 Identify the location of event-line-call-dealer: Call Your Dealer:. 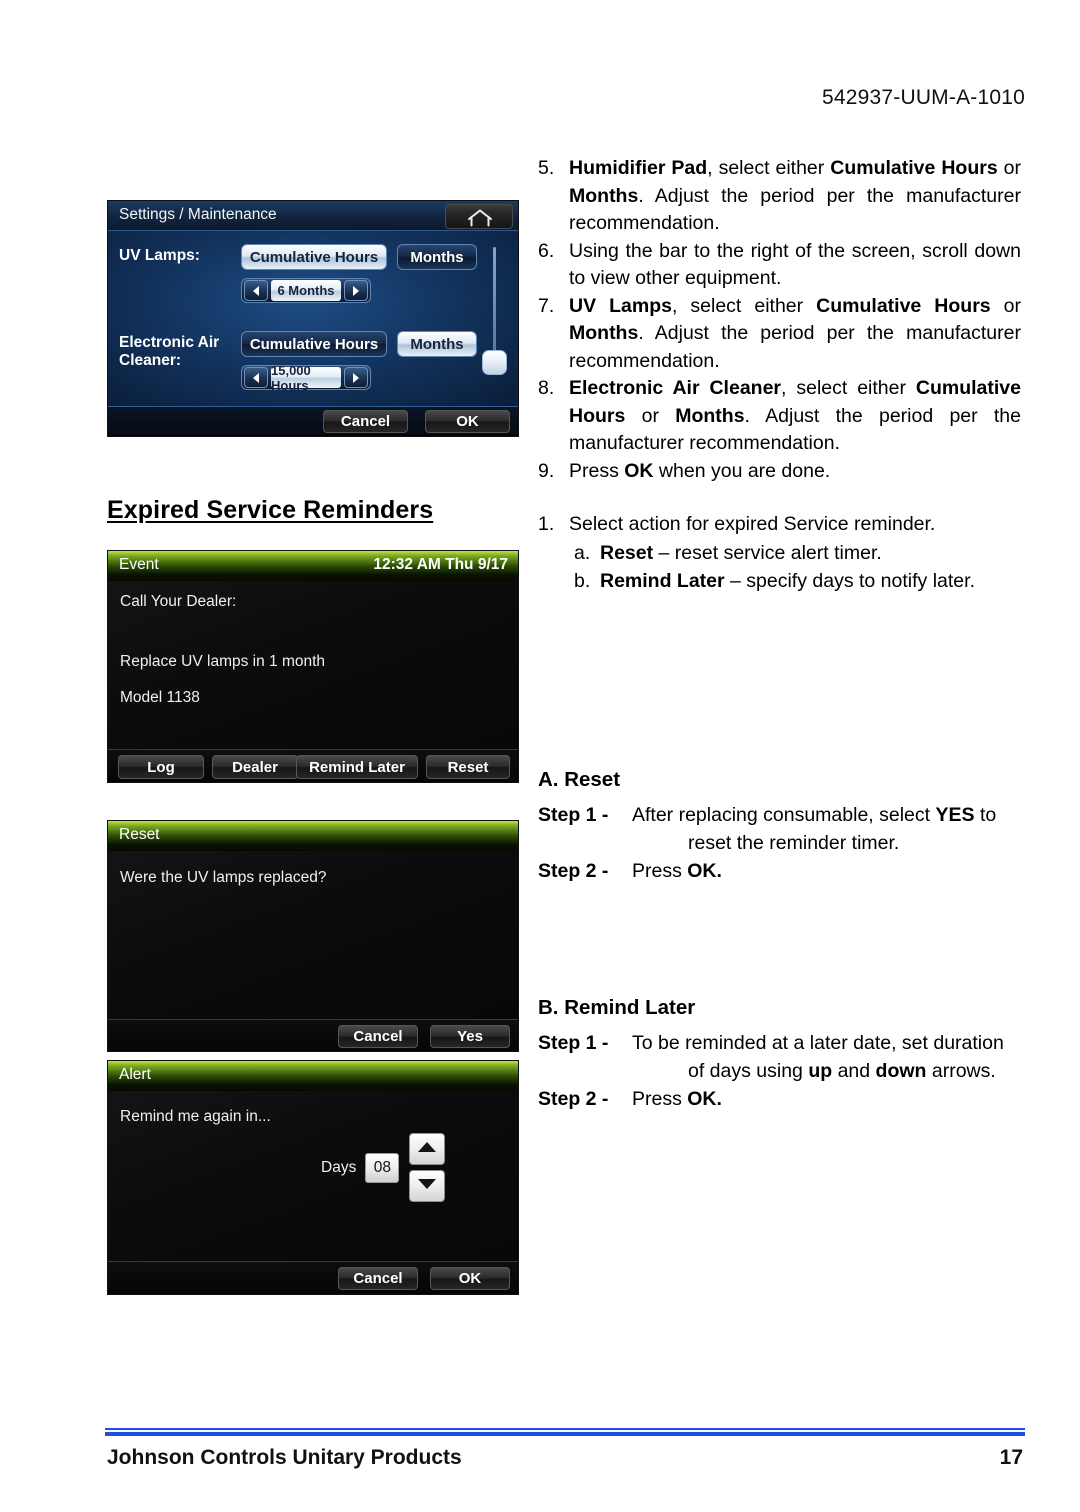
(178, 601).